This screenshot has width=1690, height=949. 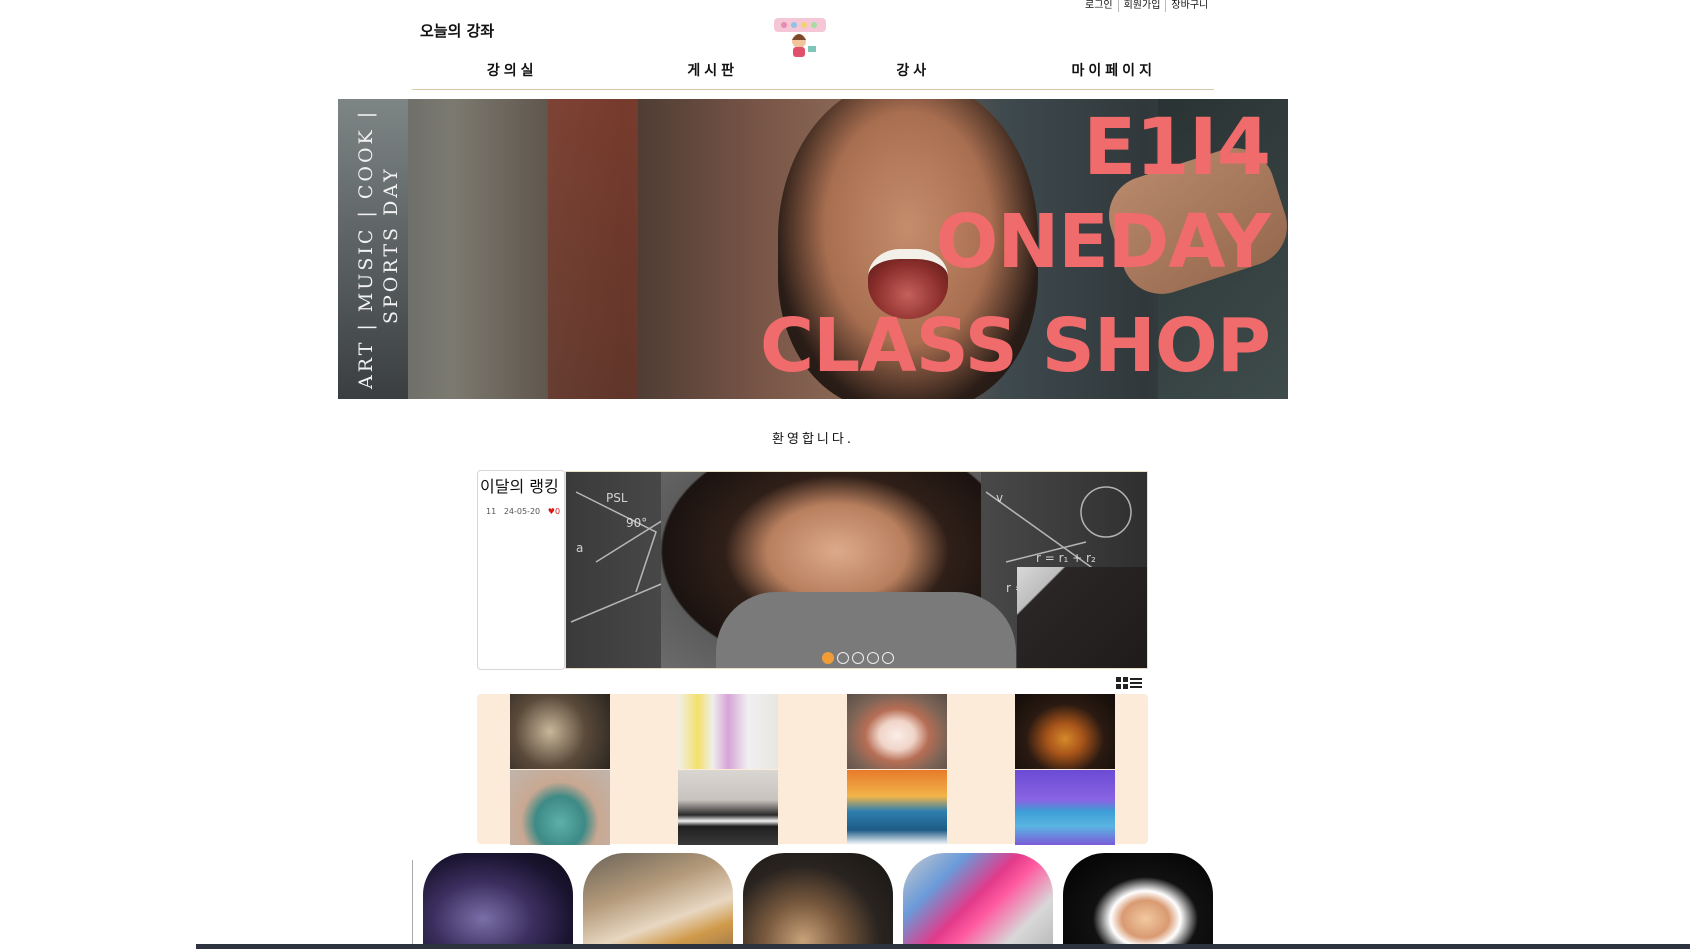 I want to click on hero-vertical-tagline: ART | MUSIC | COOK | SPORTS DAY, so click(x=371, y=249).